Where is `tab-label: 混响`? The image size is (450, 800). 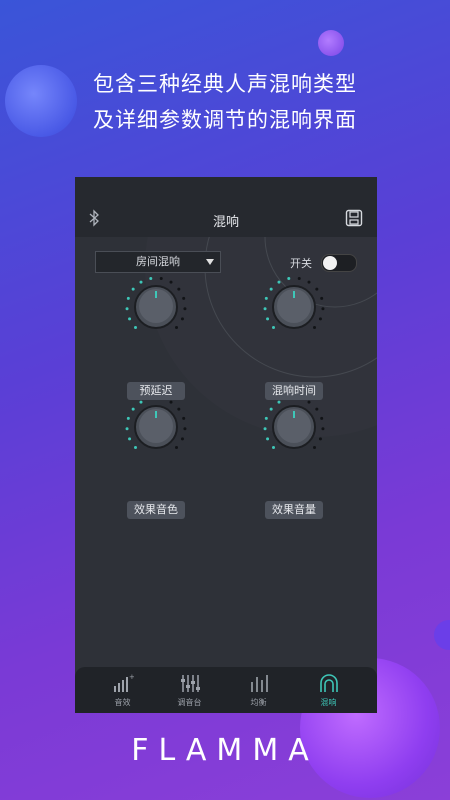
tab-label: 混响 is located at coordinates (328, 702).